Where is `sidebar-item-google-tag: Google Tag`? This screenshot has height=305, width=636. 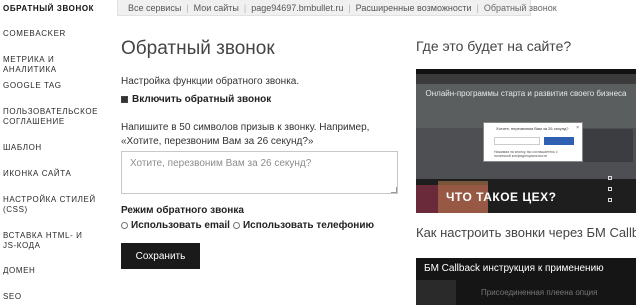 sidebar-item-google-tag: Google Tag is located at coordinates (50, 86).